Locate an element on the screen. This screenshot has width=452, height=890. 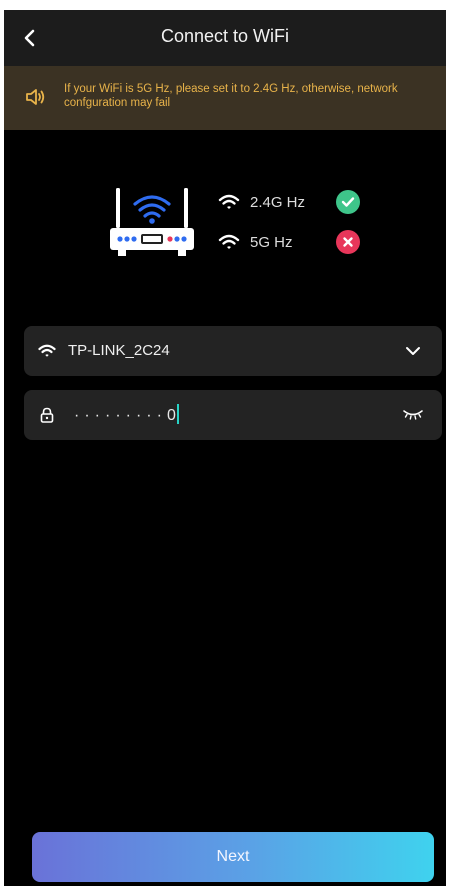
band-supported-badge is located at coordinates (348, 202).